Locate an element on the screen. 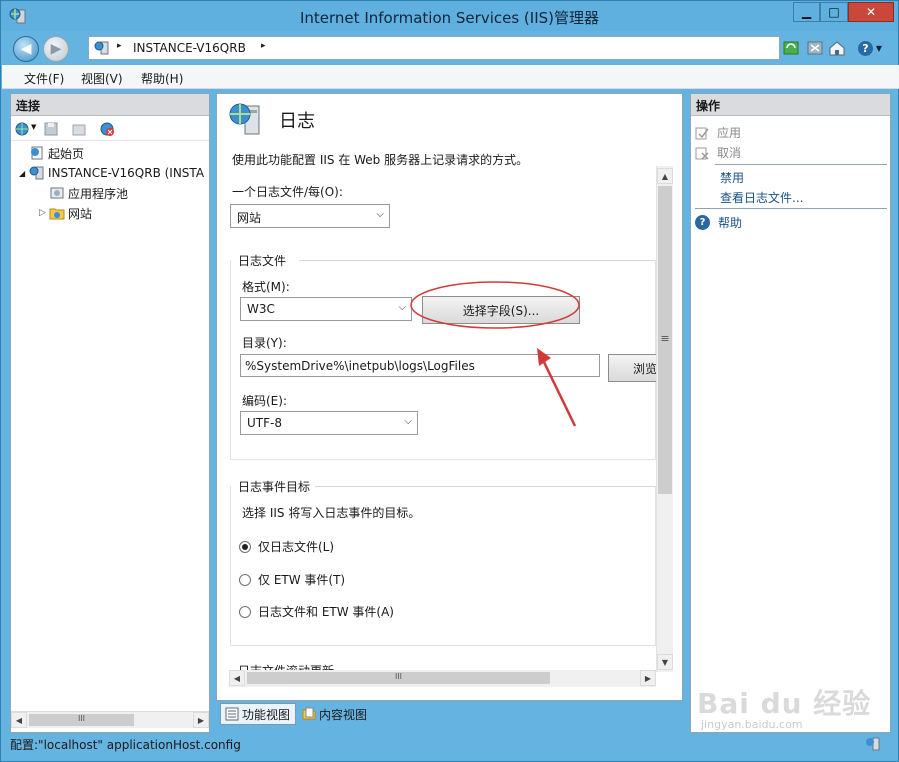 The image size is (899, 762). breadcrumb-server: INSTANCE-V16QRB is located at coordinates (189, 48).